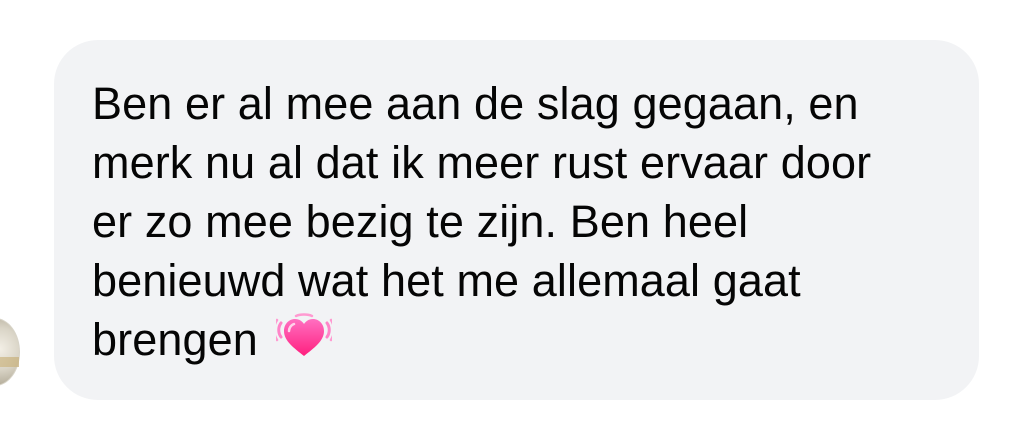 The width and height of the screenshot is (1023, 427). What do you see at coordinates (446, 280) in the screenshot?
I see `message-line-4: benieuwd wat het me allemaal gaat` at bounding box center [446, 280].